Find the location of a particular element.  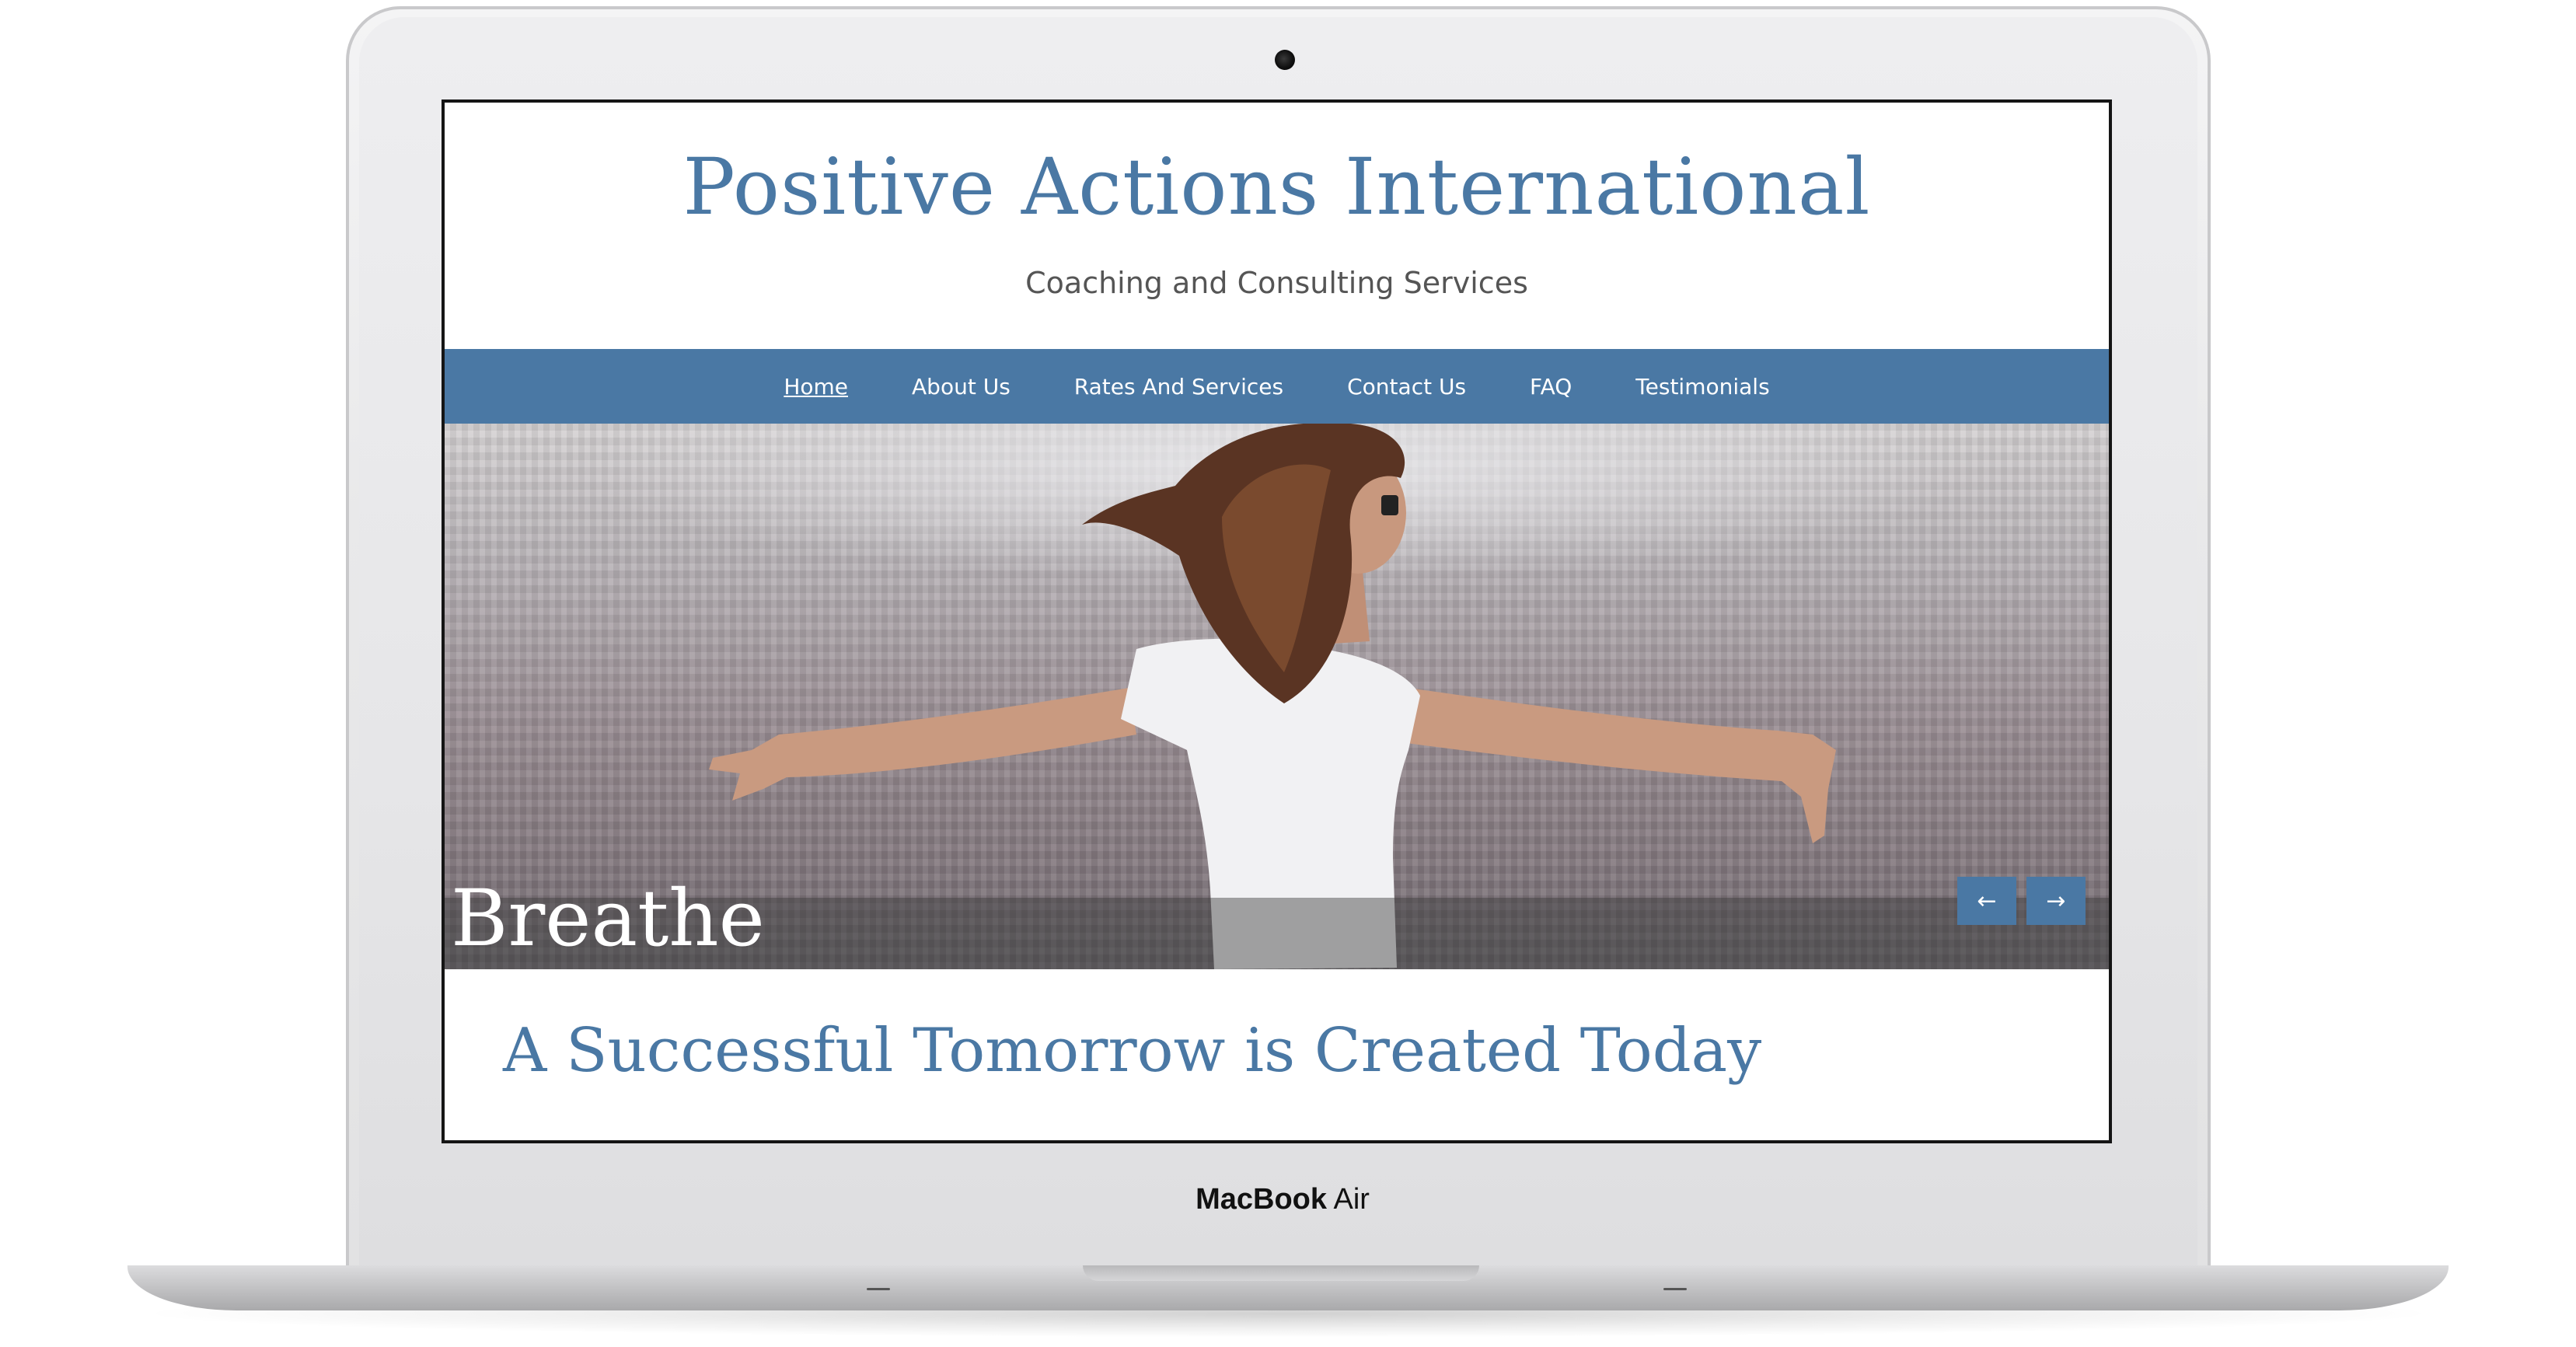

slider-next-button: → is located at coordinates (2056, 901).